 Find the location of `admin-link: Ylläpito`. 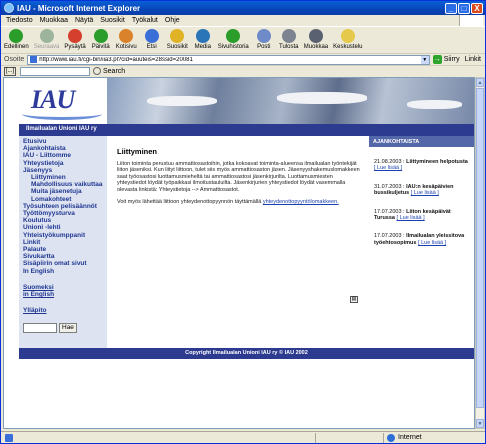

admin-link: Ylläpito is located at coordinates (65, 310).